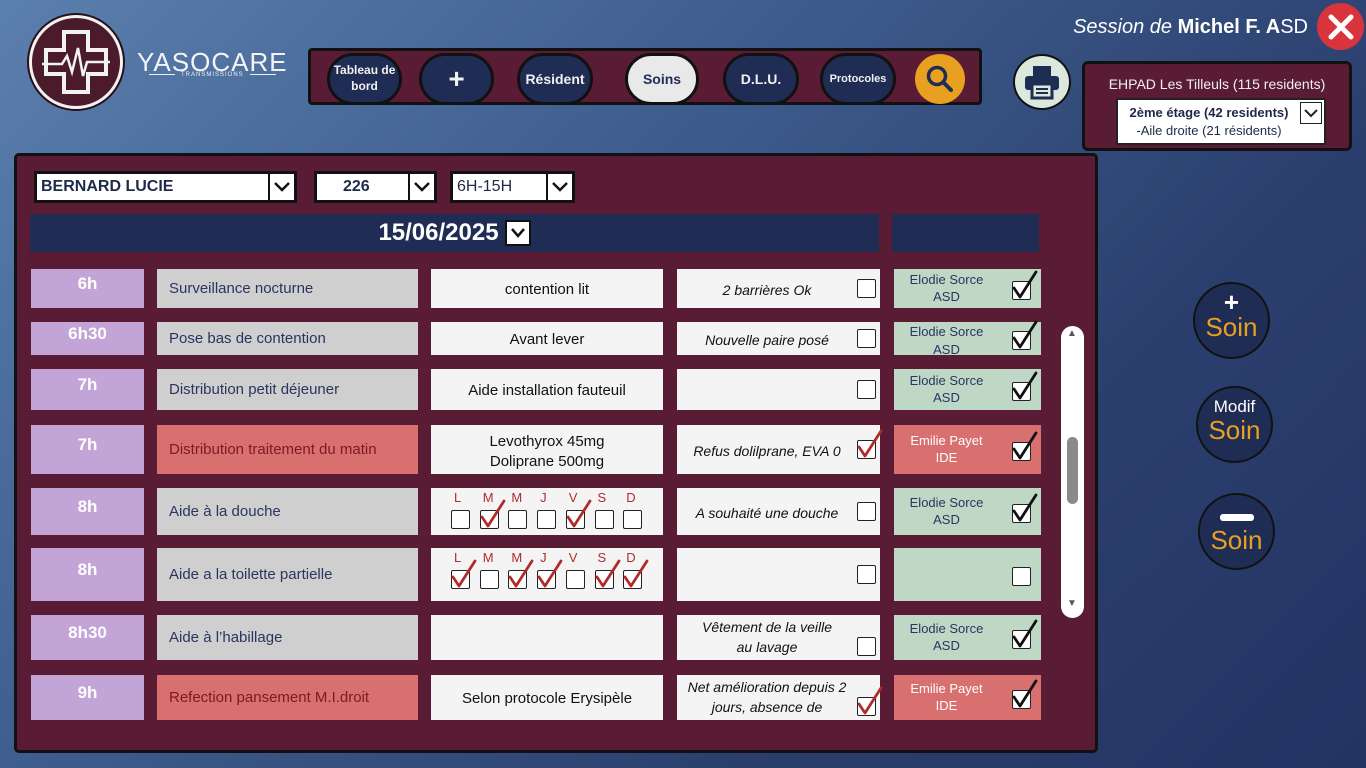 This screenshot has width=1366, height=768. What do you see at coordinates (375, 187) in the screenshot?
I see `room-select: 226` at bounding box center [375, 187].